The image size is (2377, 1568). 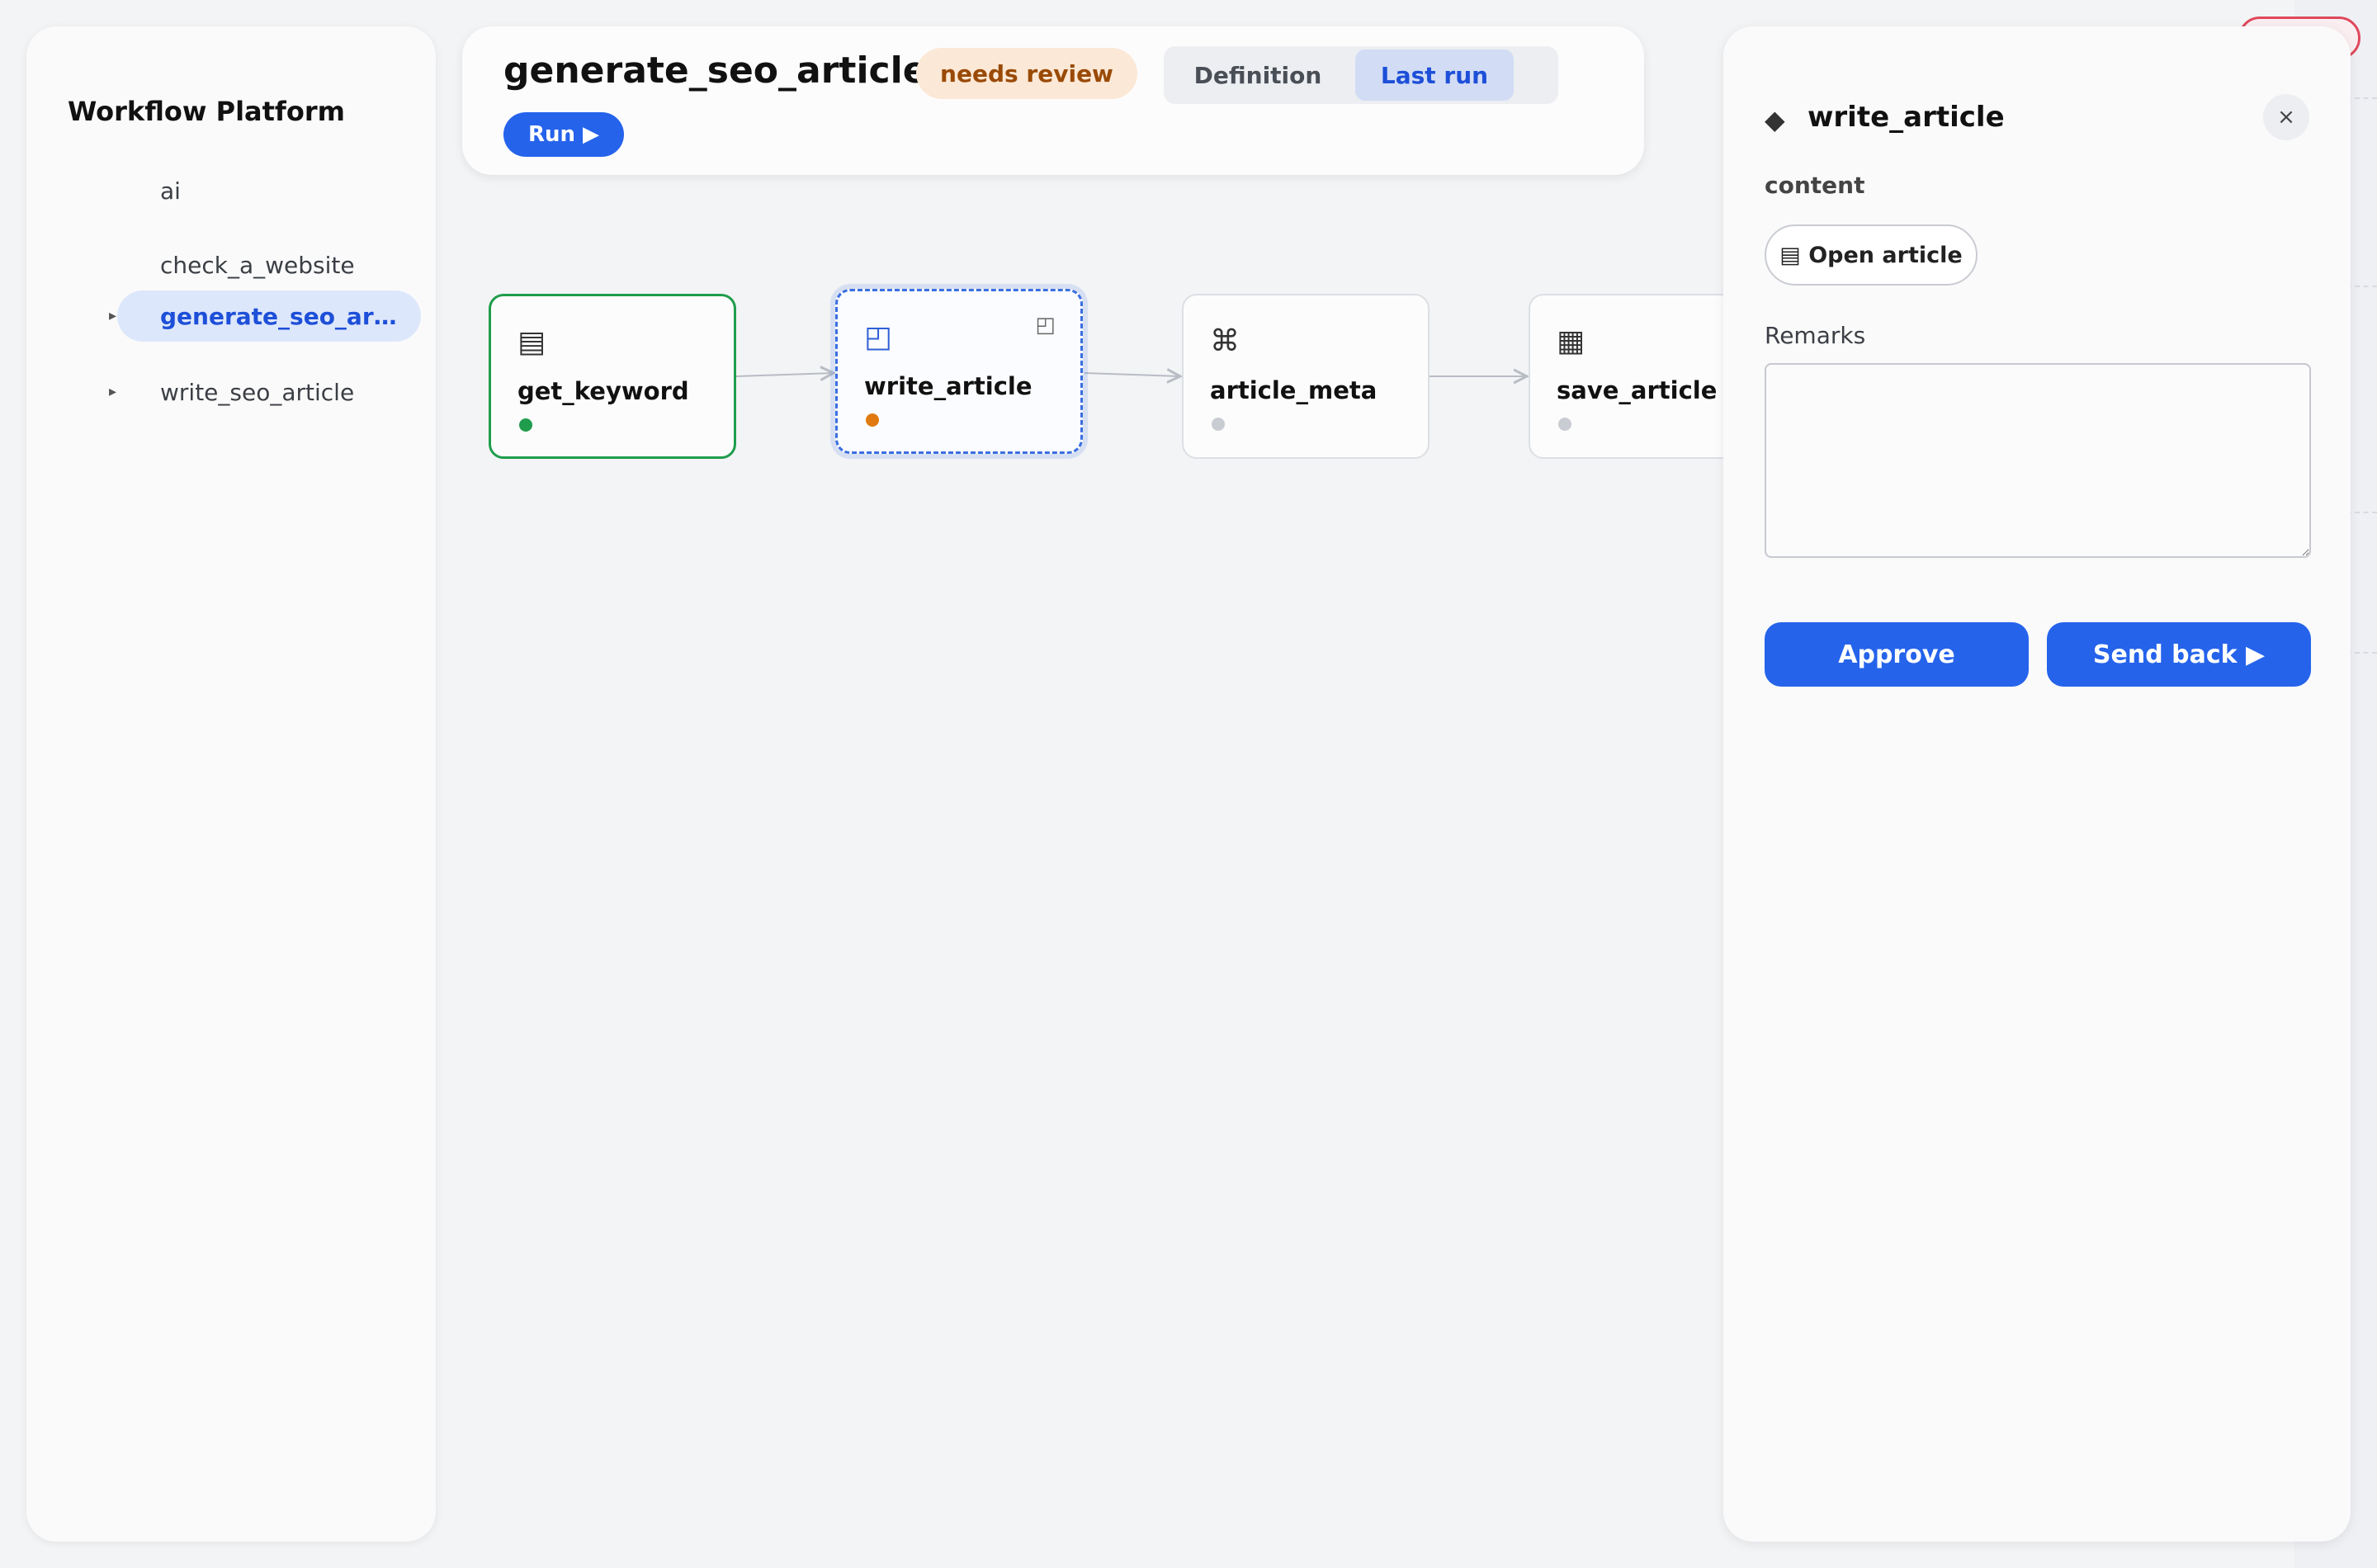 I want to click on send-back-button: Send back ▶, so click(x=2179, y=654).